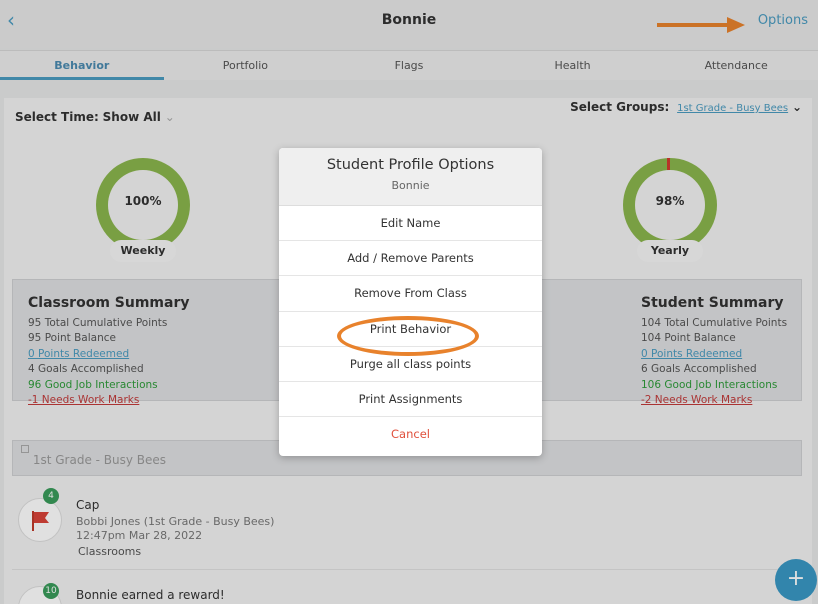  Describe the element at coordinates (410, 259) in the screenshot. I see `add-remove-parents-button: Add / Remove Parents` at that location.